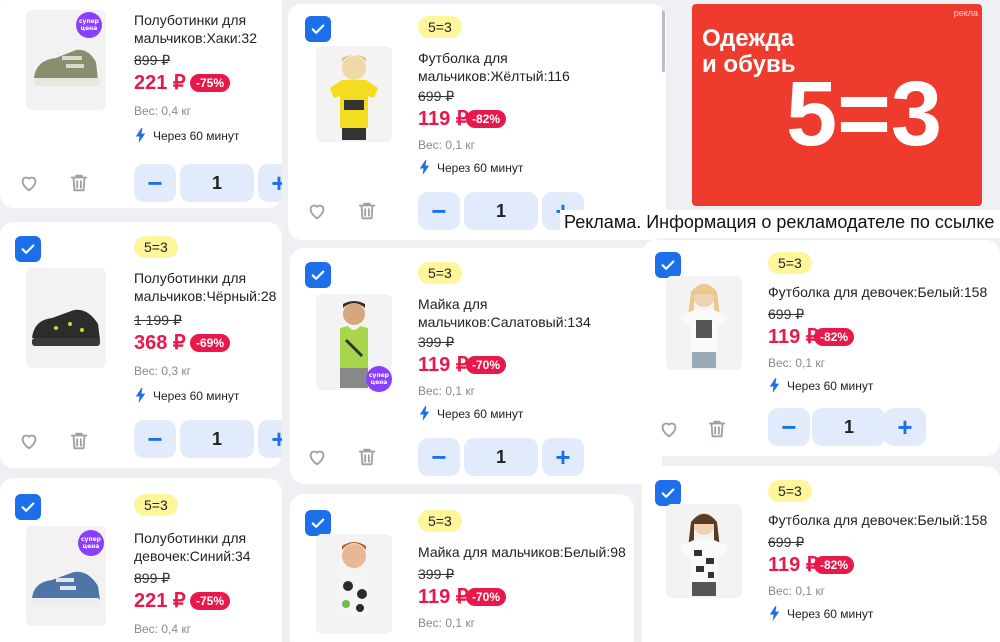  I want to click on product-image-girl-print-tshirt, so click(704, 551).